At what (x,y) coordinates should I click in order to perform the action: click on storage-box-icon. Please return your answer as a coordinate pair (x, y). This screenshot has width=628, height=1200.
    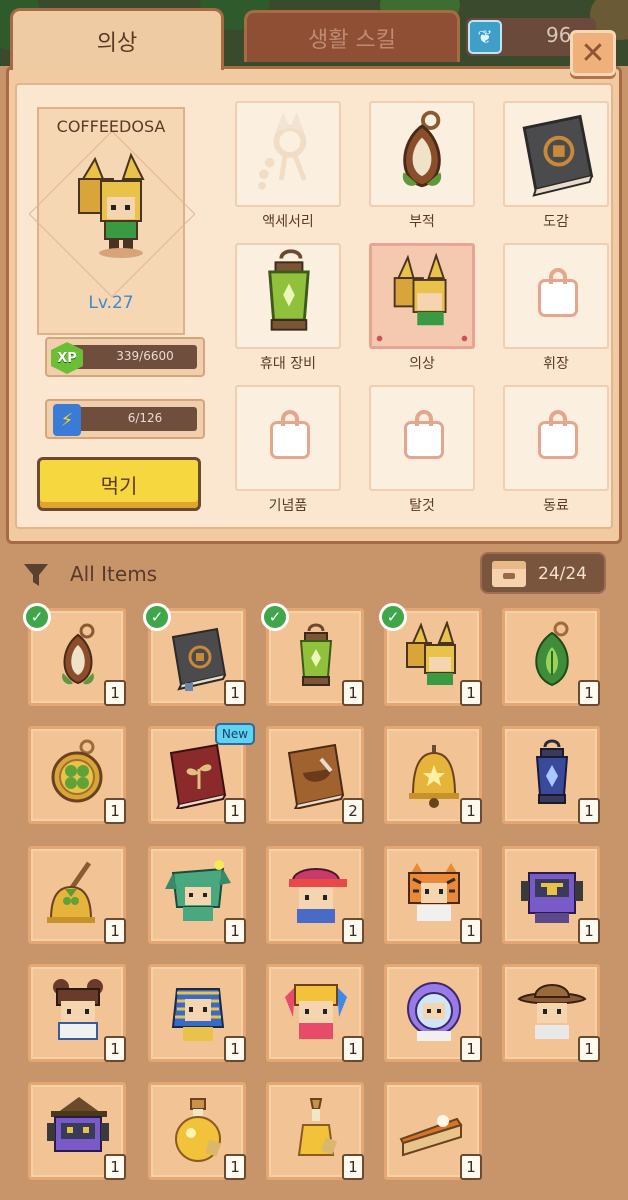
    Looking at the image, I should click on (509, 574).